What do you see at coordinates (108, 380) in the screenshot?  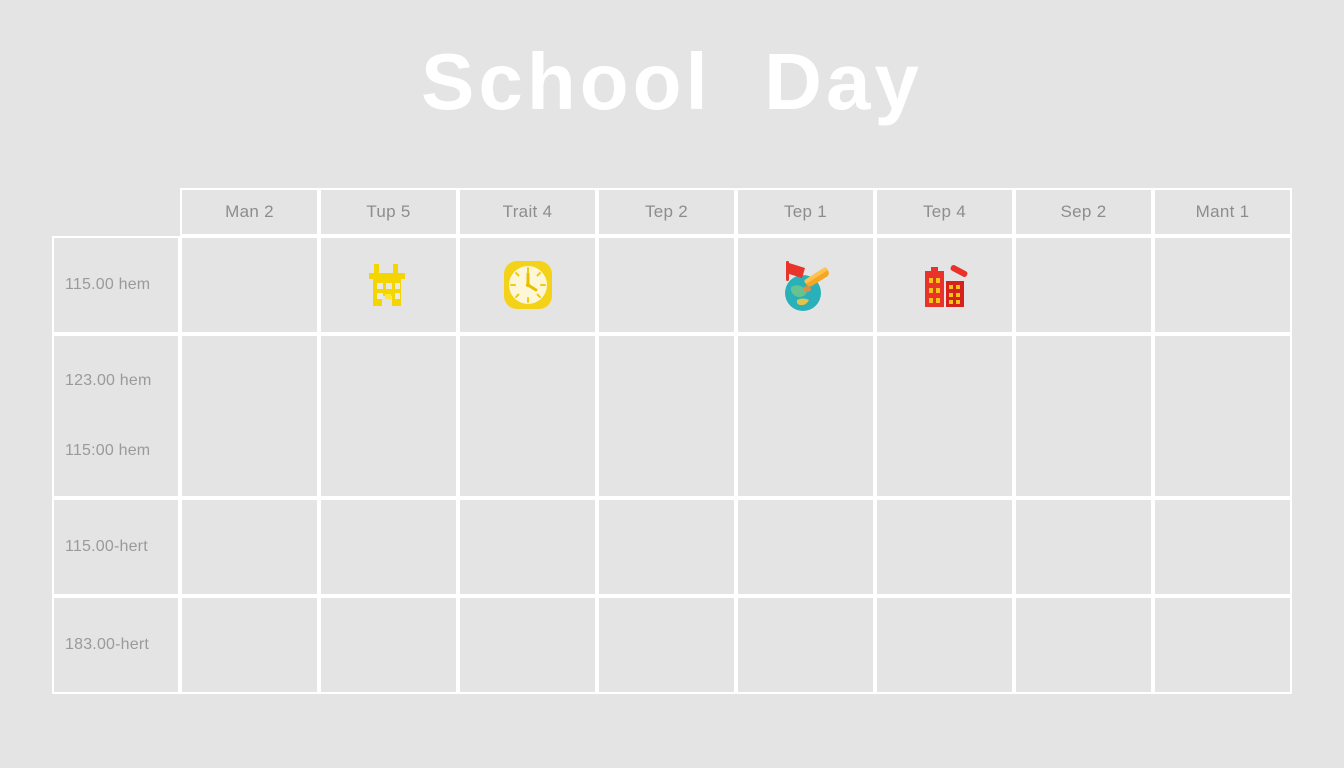 I see `time-label: 123.00 hem` at bounding box center [108, 380].